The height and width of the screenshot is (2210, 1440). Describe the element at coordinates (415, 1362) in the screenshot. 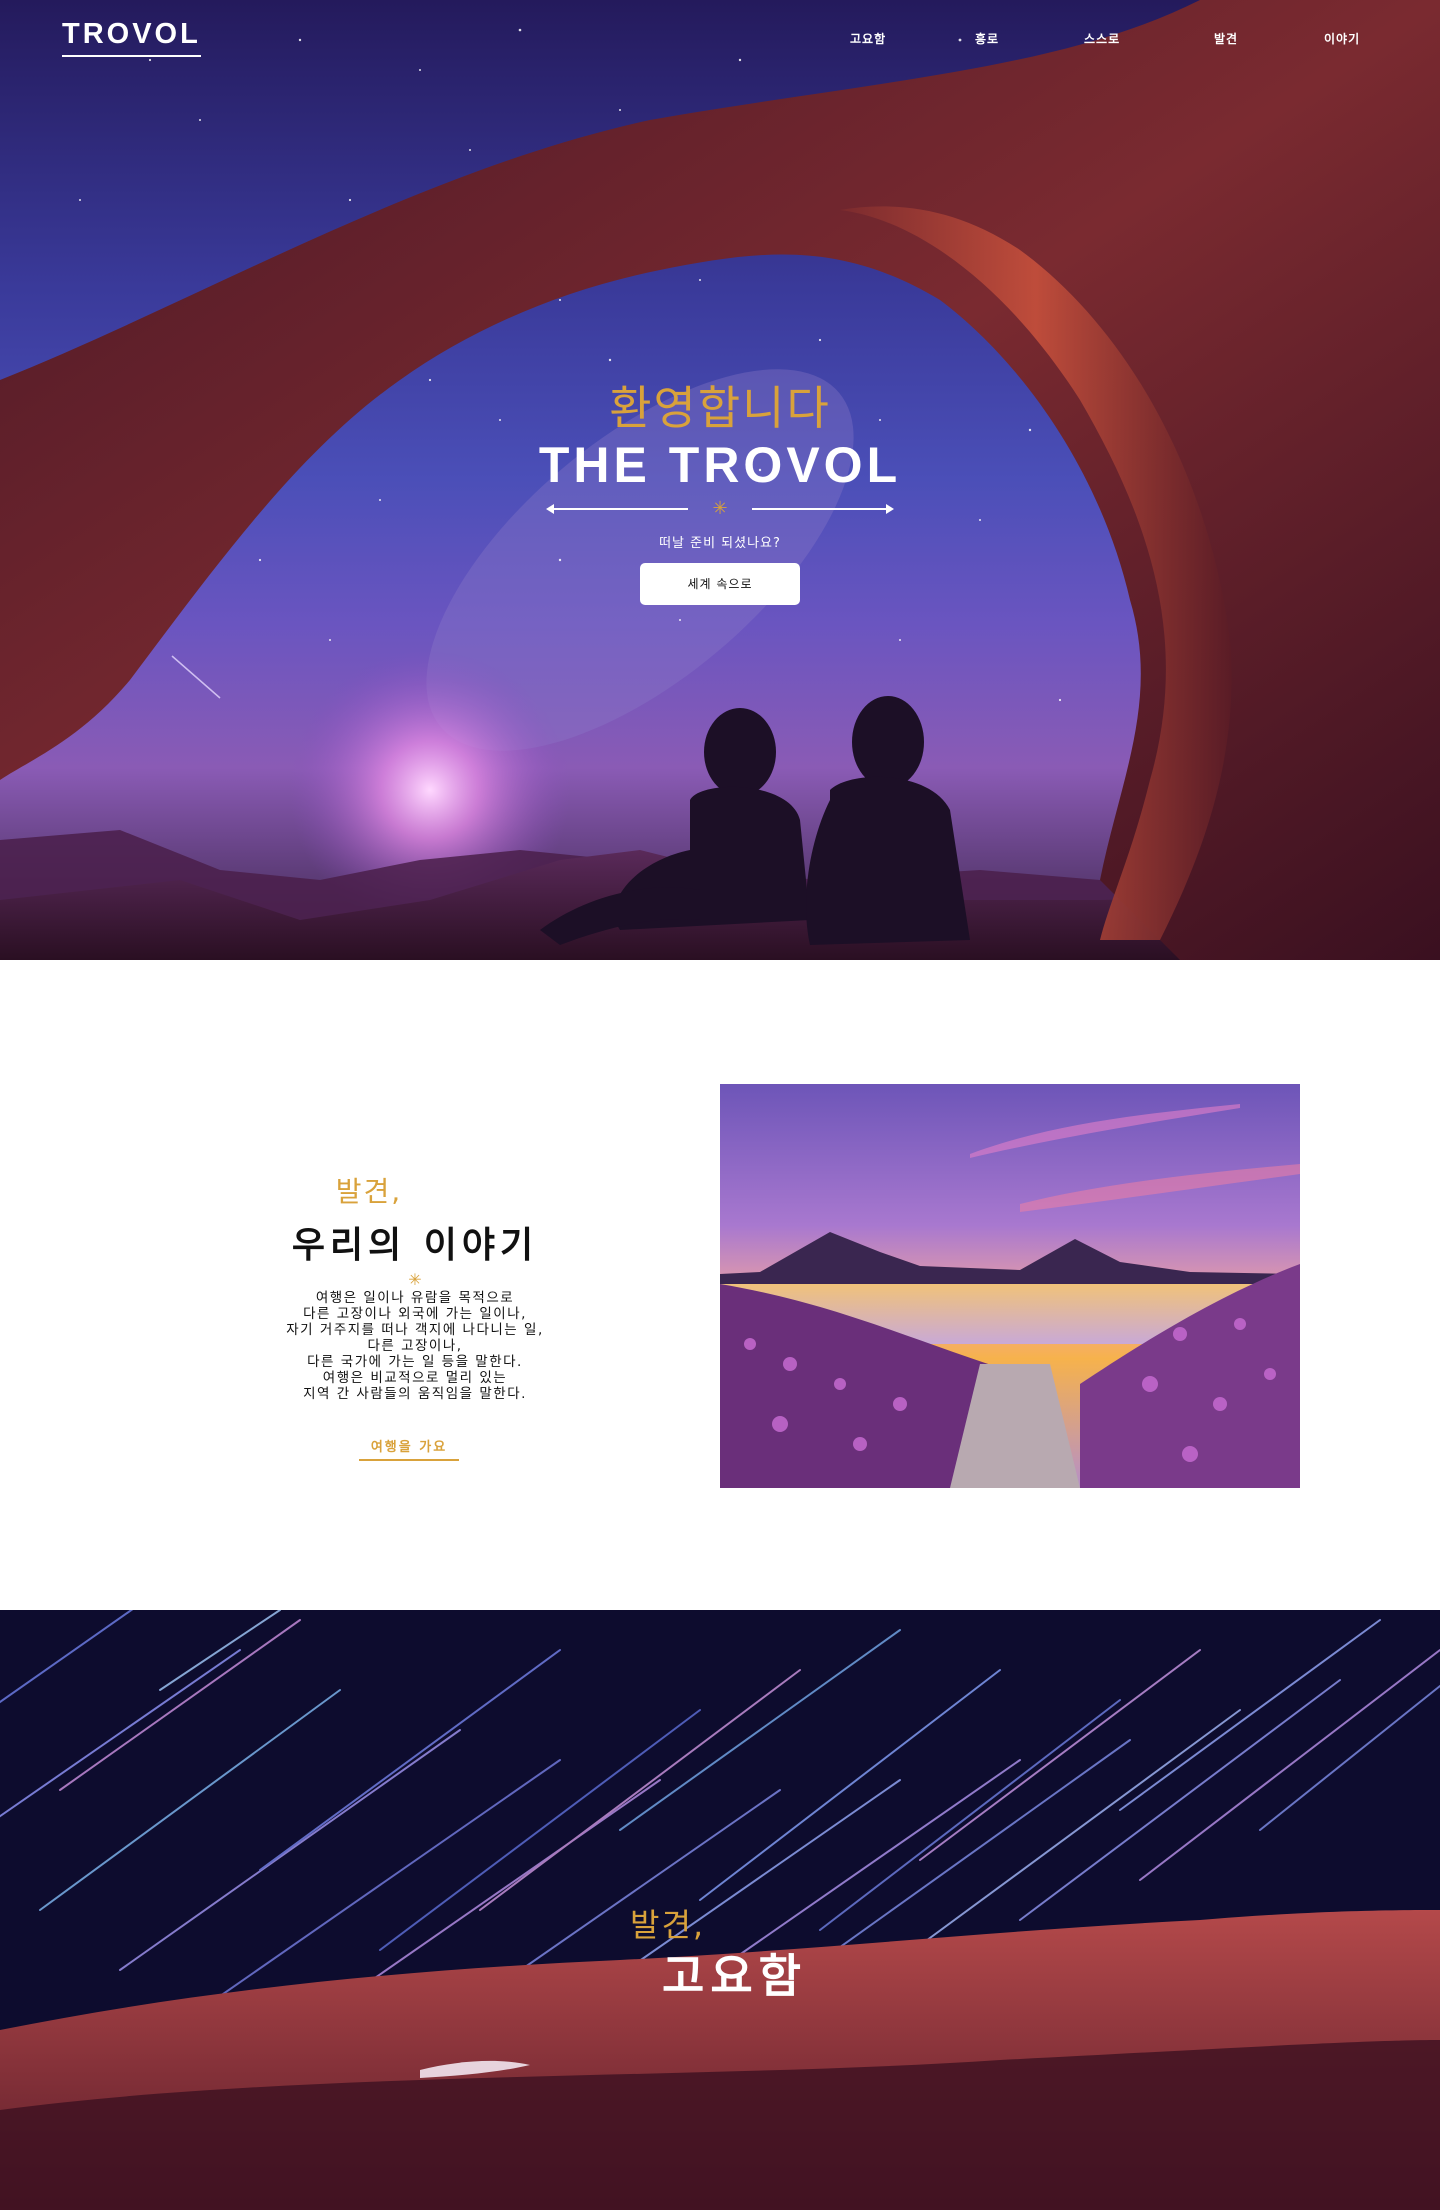

I see `story-line: 다른 국가에 가는 일 등을 말한다.` at that location.